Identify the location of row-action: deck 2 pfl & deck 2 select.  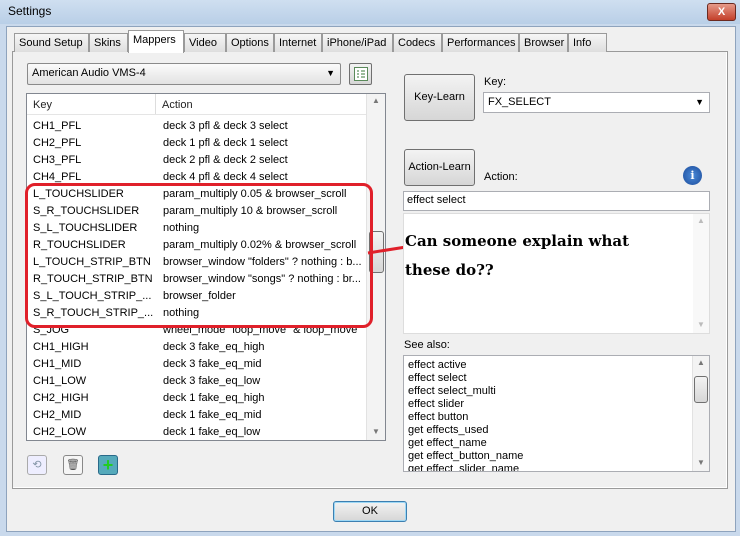
(225, 160).